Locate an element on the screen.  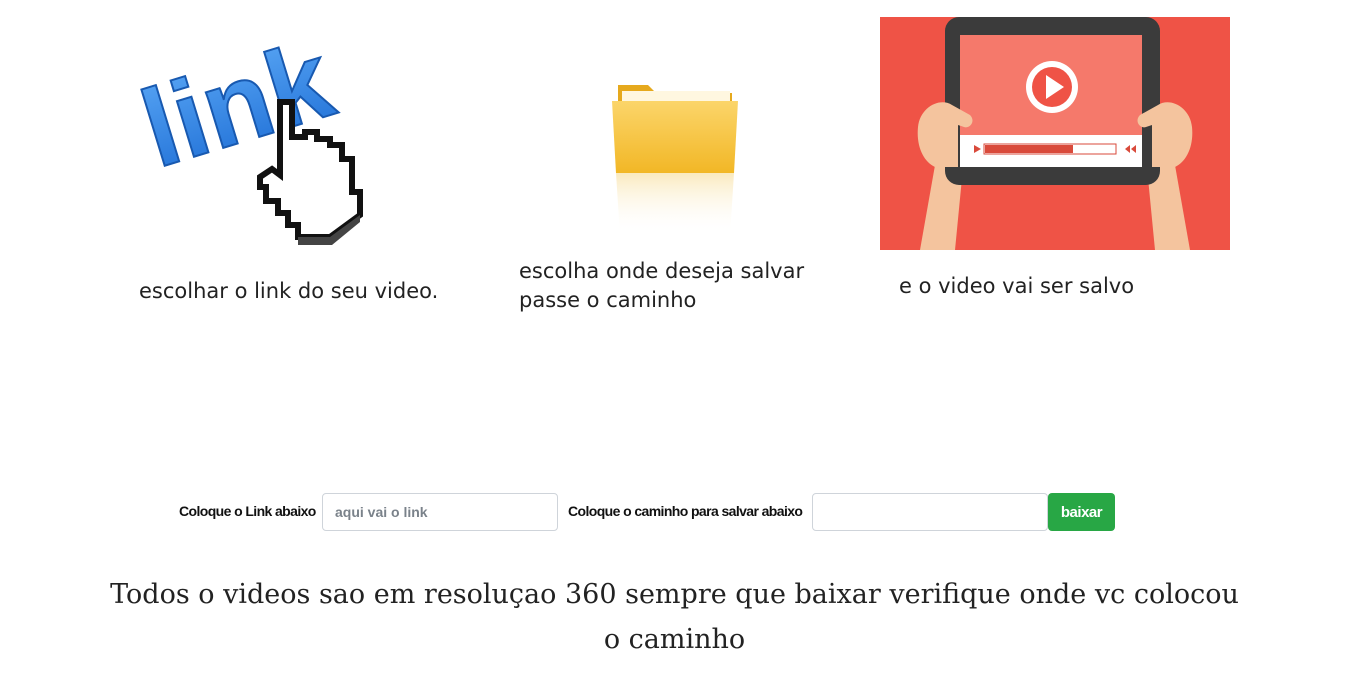
folder-image is located at coordinates (675, 157).